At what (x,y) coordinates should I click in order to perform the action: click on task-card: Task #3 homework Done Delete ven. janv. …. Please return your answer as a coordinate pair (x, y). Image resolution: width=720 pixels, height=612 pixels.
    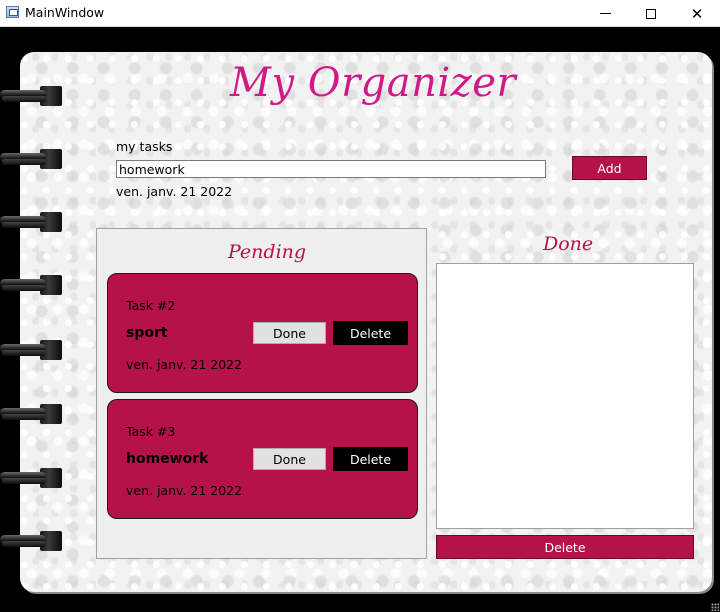
    Looking at the image, I should click on (262, 459).